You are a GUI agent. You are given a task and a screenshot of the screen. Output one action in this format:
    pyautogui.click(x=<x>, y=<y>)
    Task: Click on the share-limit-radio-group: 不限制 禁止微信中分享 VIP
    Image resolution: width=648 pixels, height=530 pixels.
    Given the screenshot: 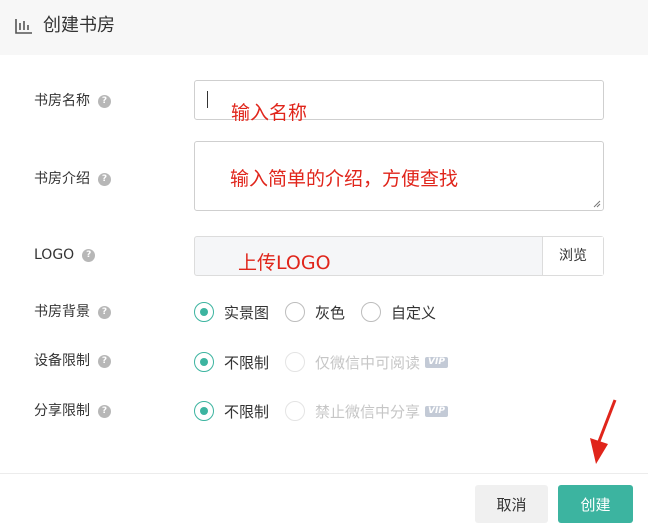 What is the action you would take?
    pyautogui.click(x=329, y=411)
    